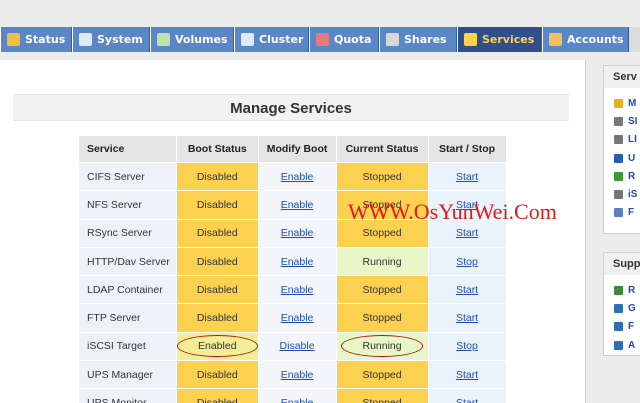 This screenshot has width=640, height=403. I want to click on ftp-icon, so click(618, 213).